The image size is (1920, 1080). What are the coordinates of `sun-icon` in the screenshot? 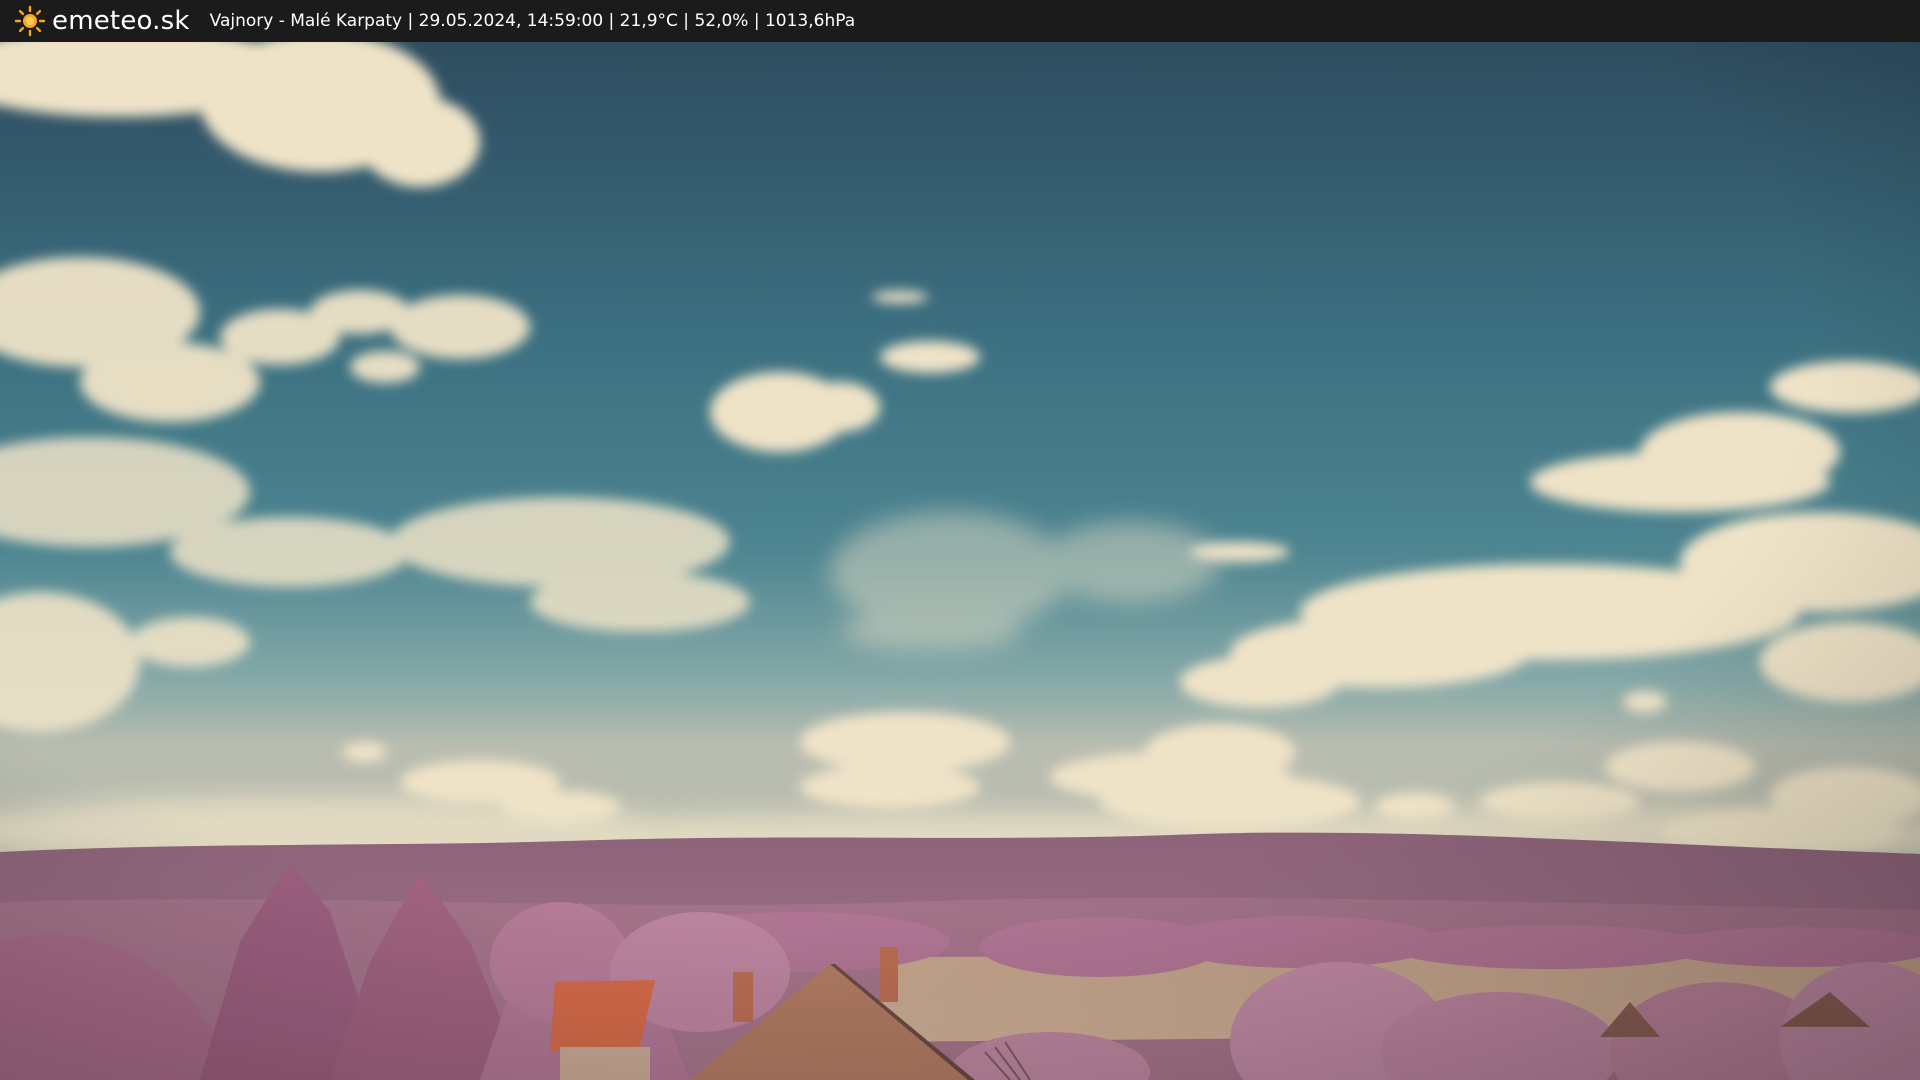 It's located at (30, 21).